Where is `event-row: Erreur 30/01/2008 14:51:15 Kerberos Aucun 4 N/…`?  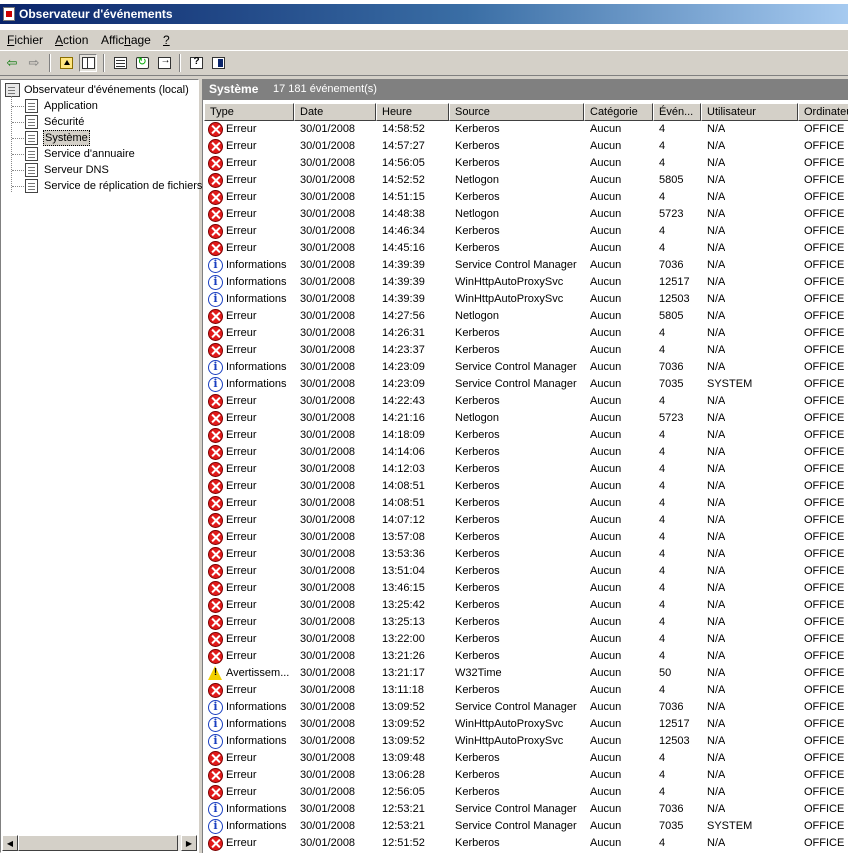
event-row: Erreur 30/01/2008 14:51:15 Kerberos Aucun 4 N/… is located at coordinates (525, 197).